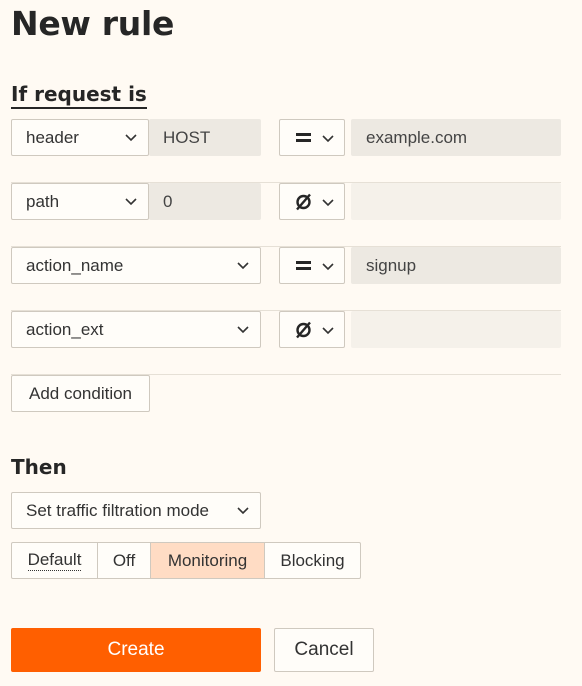 This screenshot has height=686, width=582. What do you see at coordinates (80, 137) in the screenshot?
I see `condition-field-select: header` at bounding box center [80, 137].